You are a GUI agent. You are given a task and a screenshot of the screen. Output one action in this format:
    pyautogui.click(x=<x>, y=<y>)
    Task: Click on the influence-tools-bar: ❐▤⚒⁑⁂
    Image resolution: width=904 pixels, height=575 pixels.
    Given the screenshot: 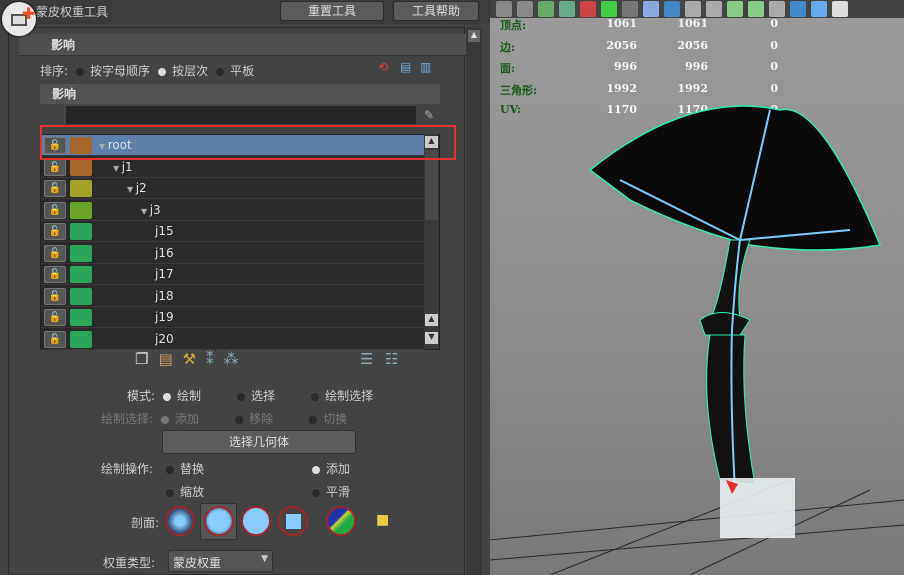 What is the action you would take?
    pyautogui.click(x=192, y=359)
    